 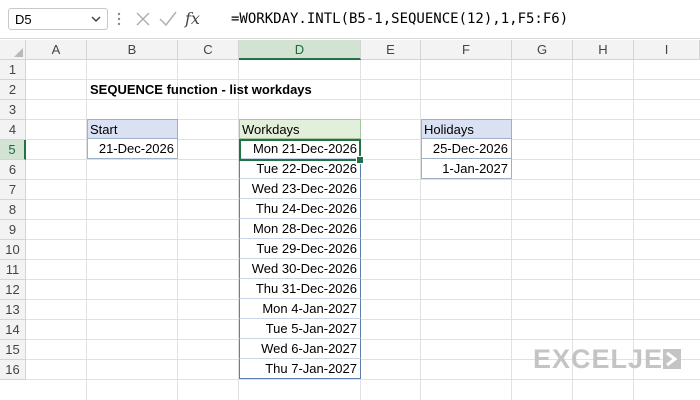 What do you see at coordinates (672, 359) in the screenshot?
I see `exceljet-logo-icon` at bounding box center [672, 359].